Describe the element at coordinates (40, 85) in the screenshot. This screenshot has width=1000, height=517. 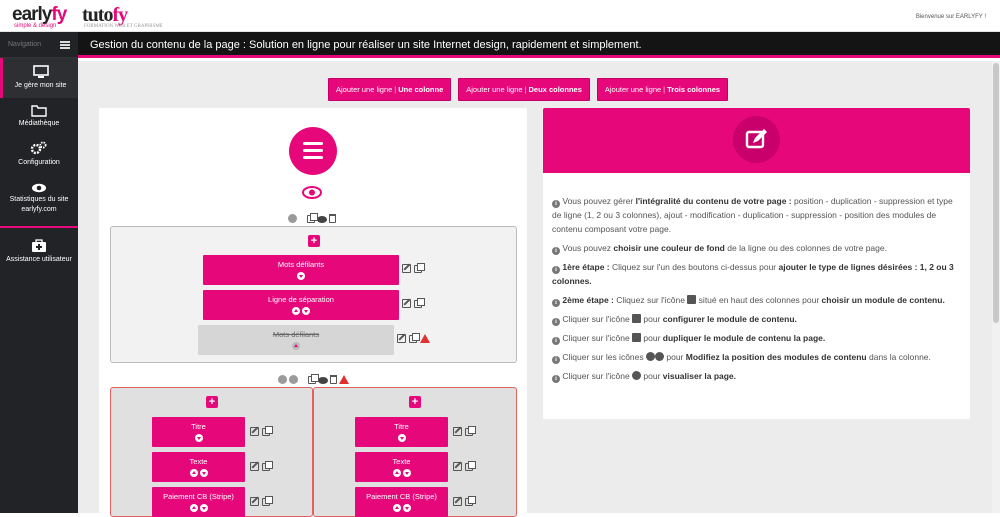
I see `sidebar-item-label: Je gère mon site` at that location.